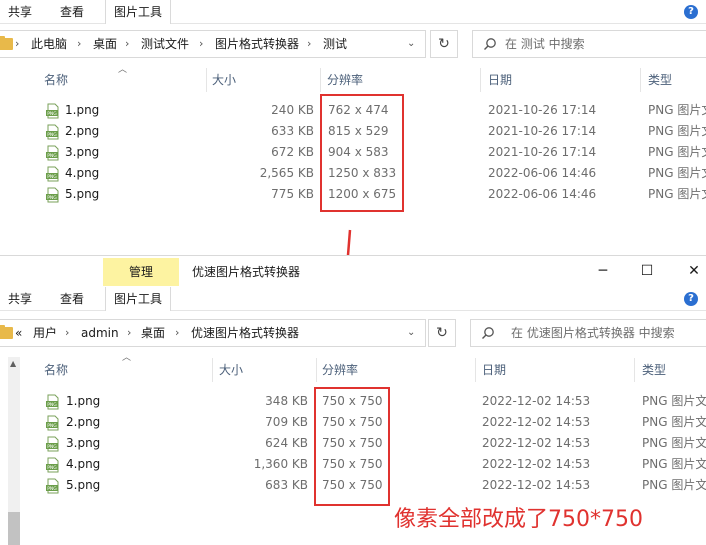 This screenshot has width=706, height=545. What do you see at coordinates (49, 44) in the screenshot?
I see `breadcrumb-this-pc: 此电脑` at bounding box center [49, 44].